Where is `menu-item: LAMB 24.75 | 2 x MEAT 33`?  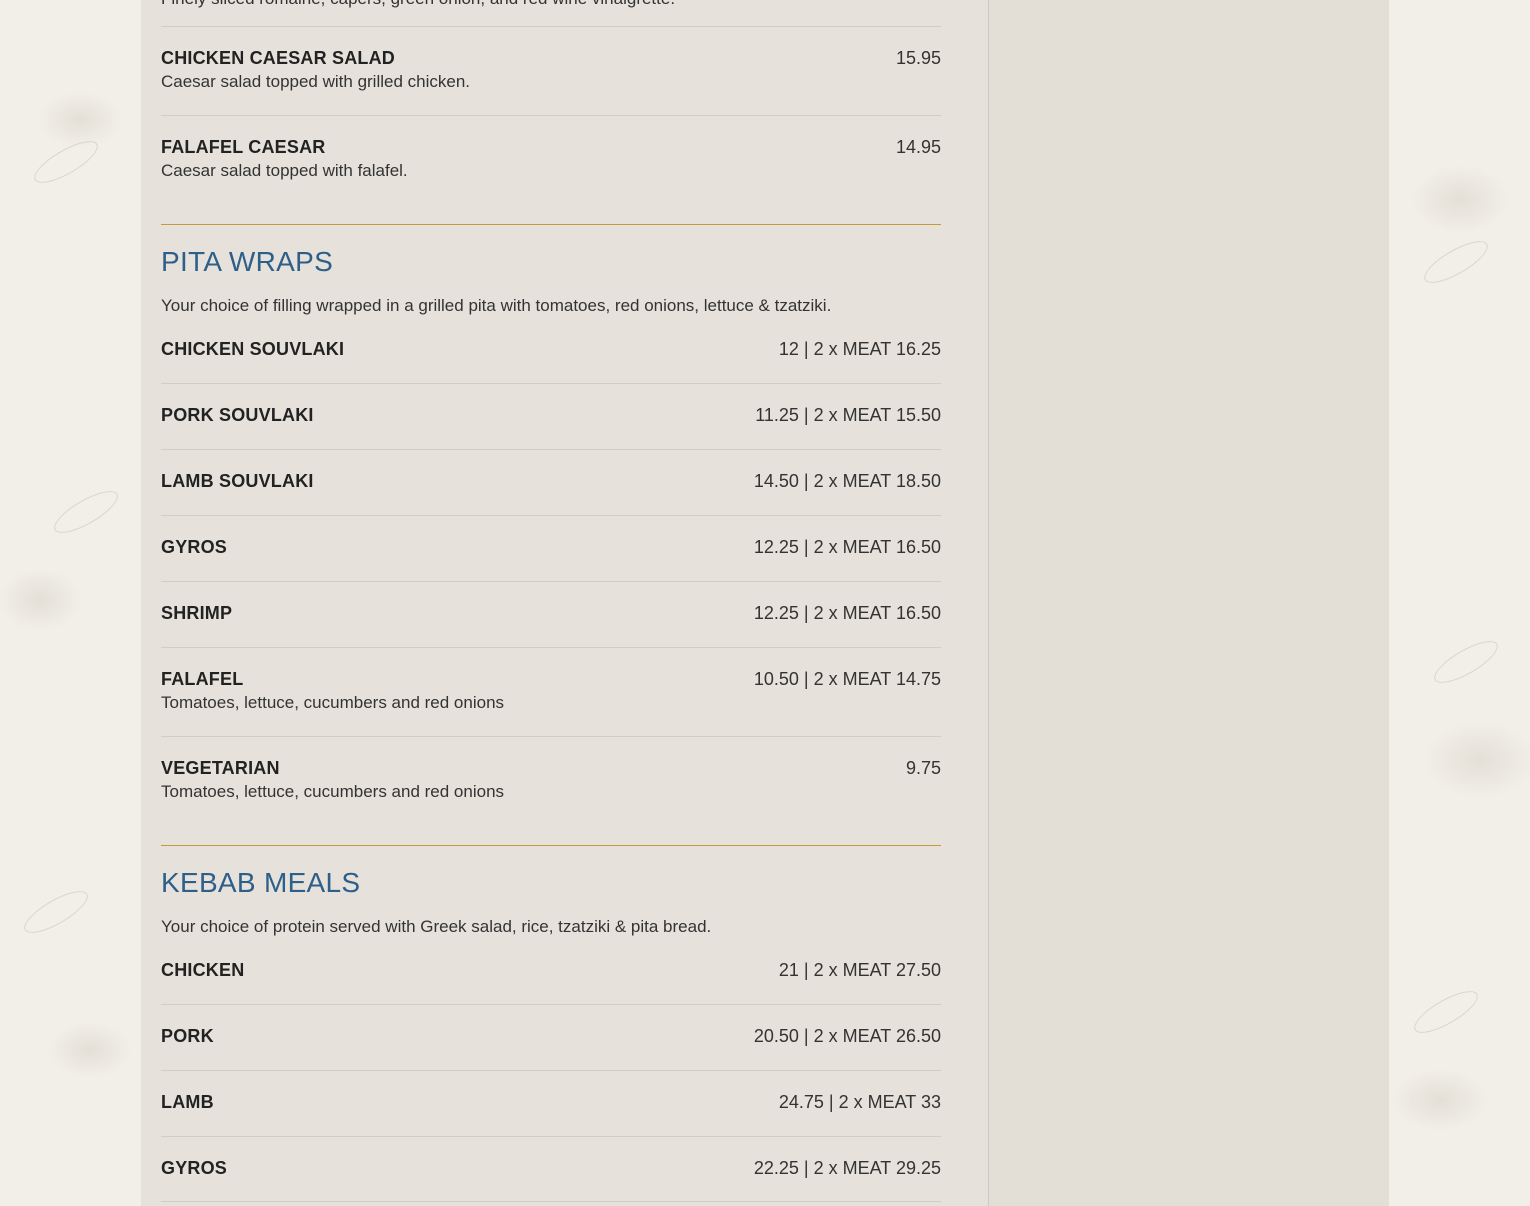
menu-item: LAMB 24.75 | 2 x MEAT 33 is located at coordinates (551, 1102).